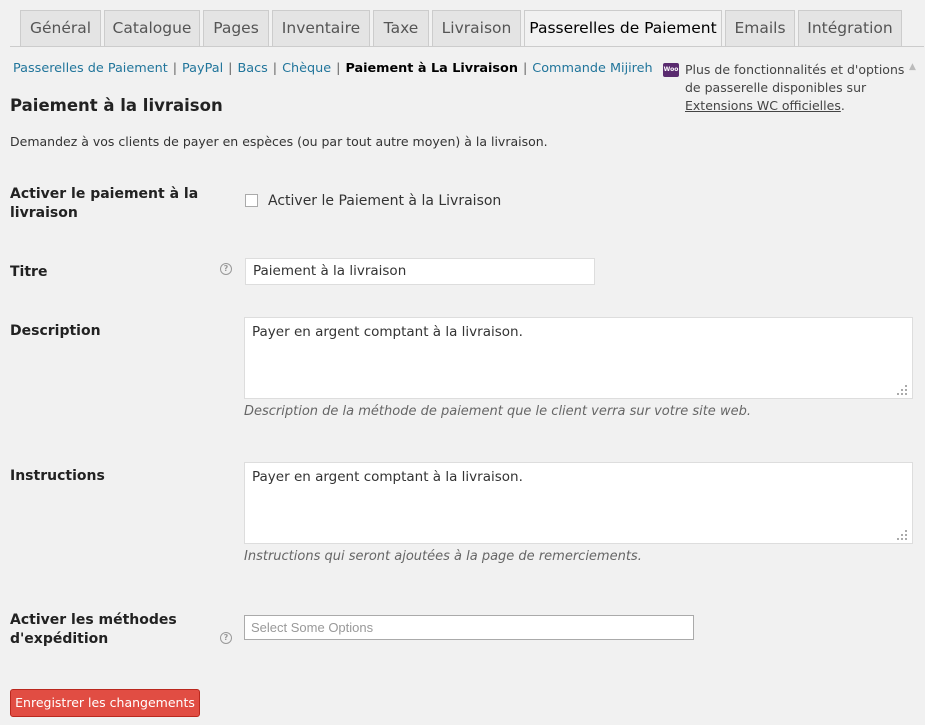 This screenshot has height=725, width=925. What do you see at coordinates (104, 203) in the screenshot?
I see `enable-label: Activer le paiement à la livraison` at bounding box center [104, 203].